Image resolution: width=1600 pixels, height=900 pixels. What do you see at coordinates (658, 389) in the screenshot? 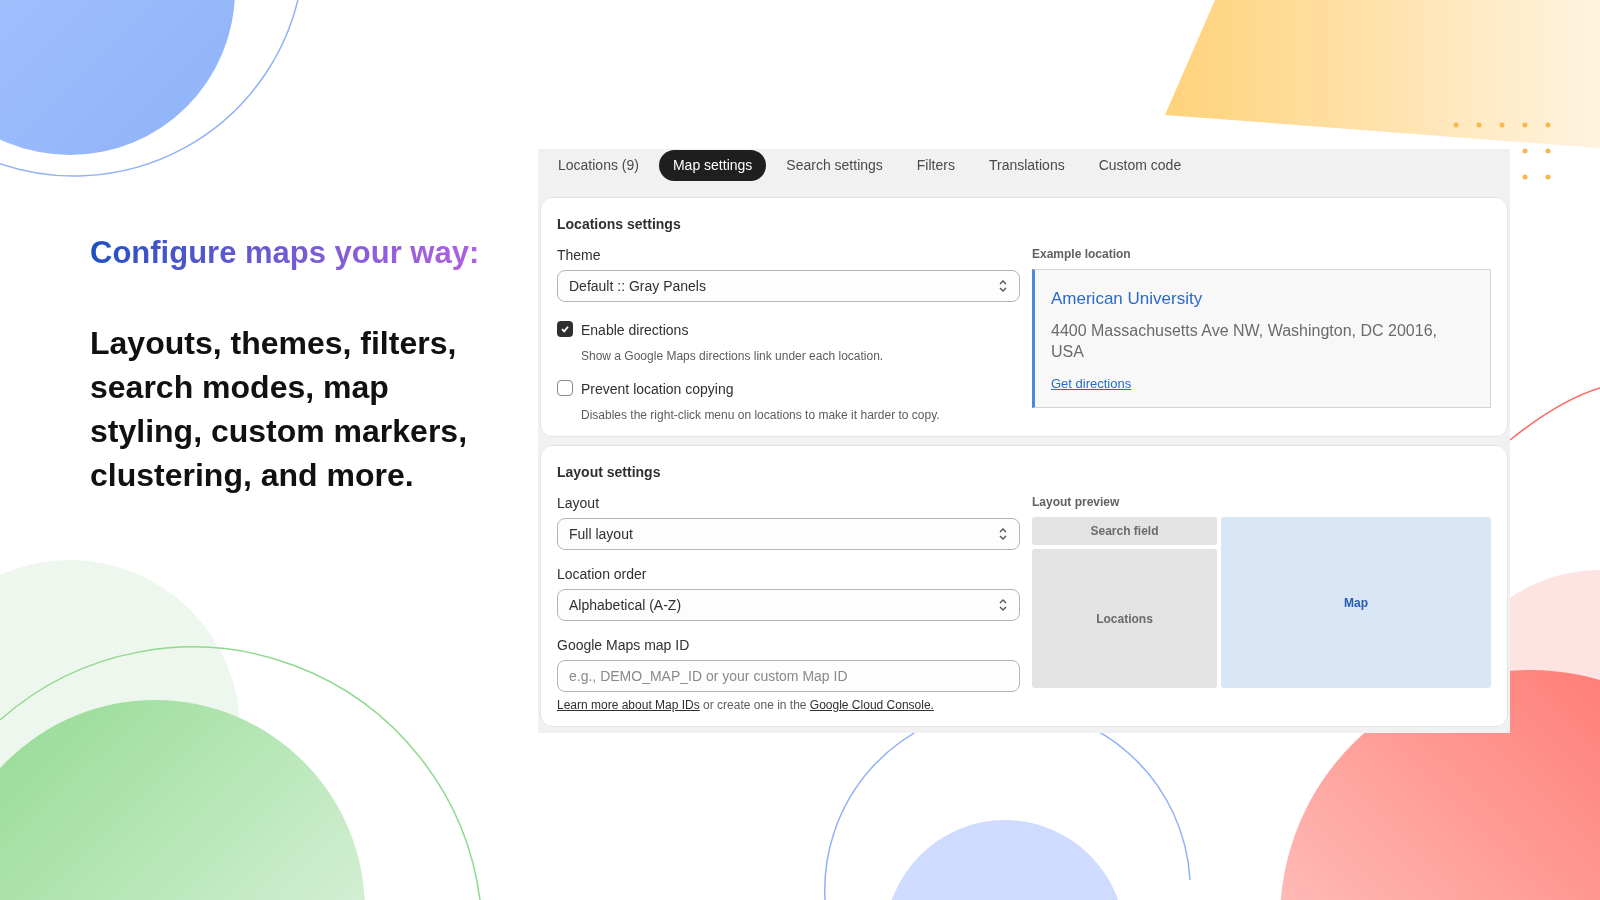
I see `checkbox-label: Prevent location copying` at bounding box center [658, 389].